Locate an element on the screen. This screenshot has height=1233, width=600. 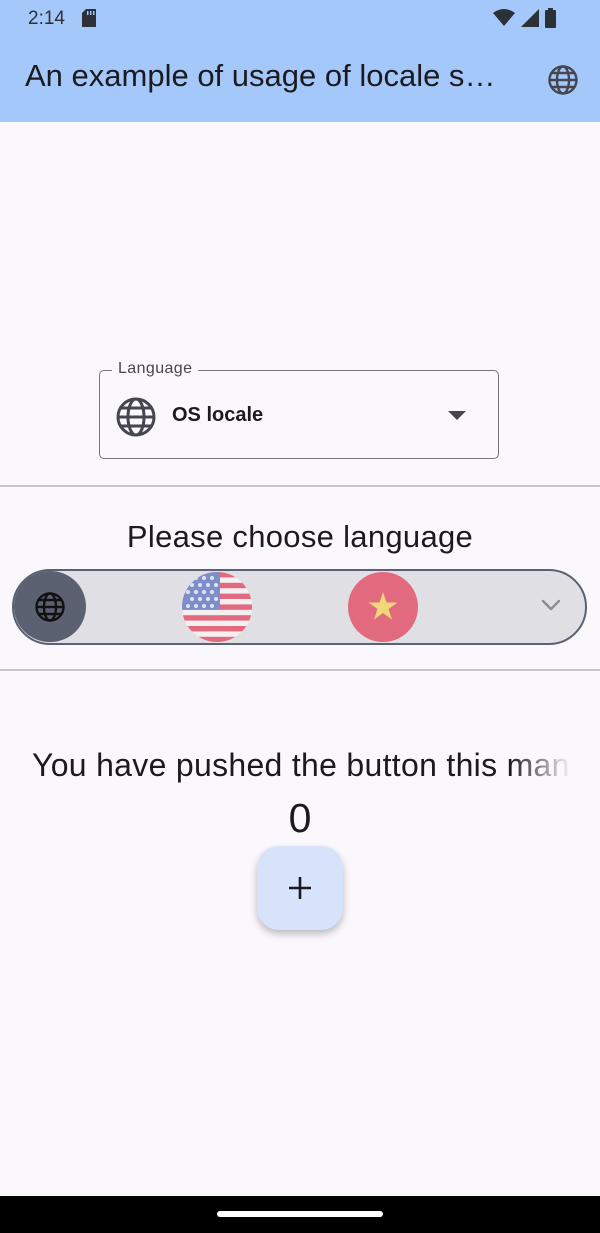
us-flag-icon is located at coordinates (217, 607).